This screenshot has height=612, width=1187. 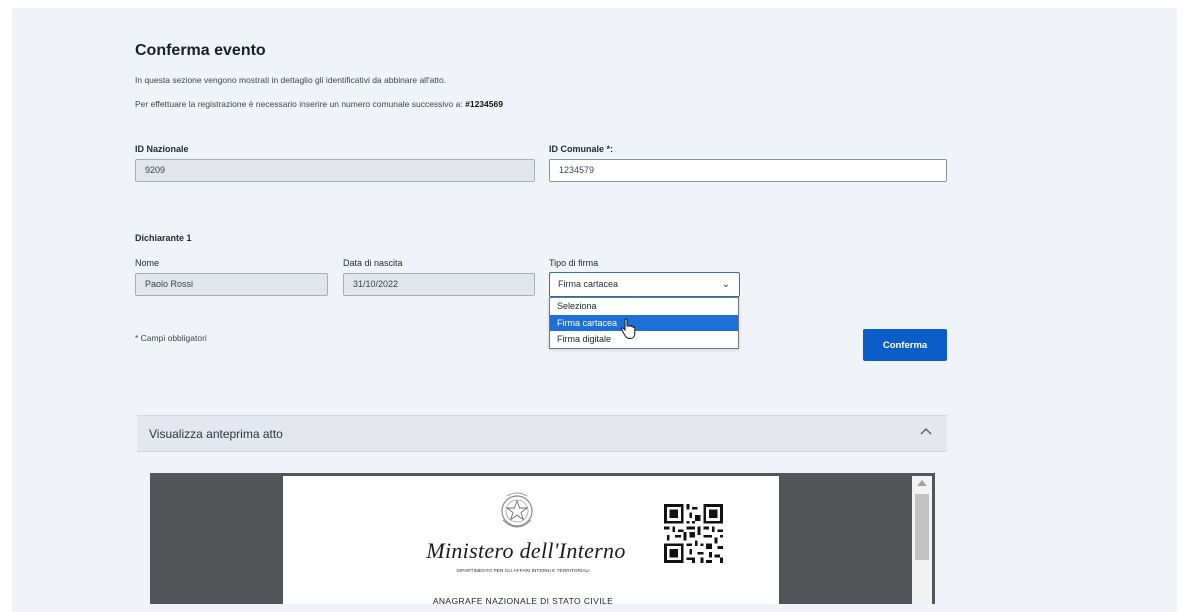 I want to click on option-seleziona: Seleziona, so click(x=644, y=306).